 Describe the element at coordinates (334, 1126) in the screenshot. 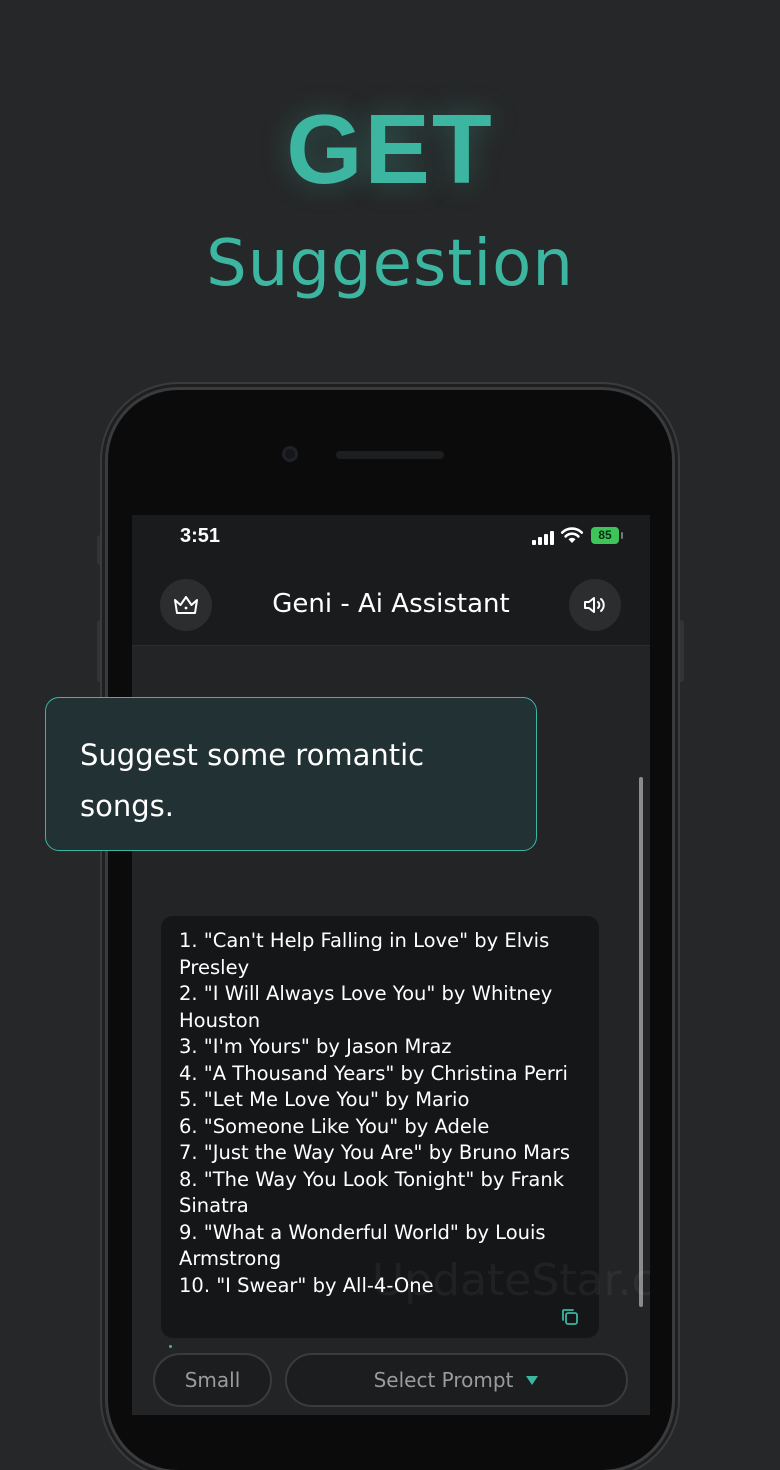

I see `reply-line: 6. "Someone Like You" by Adele` at that location.